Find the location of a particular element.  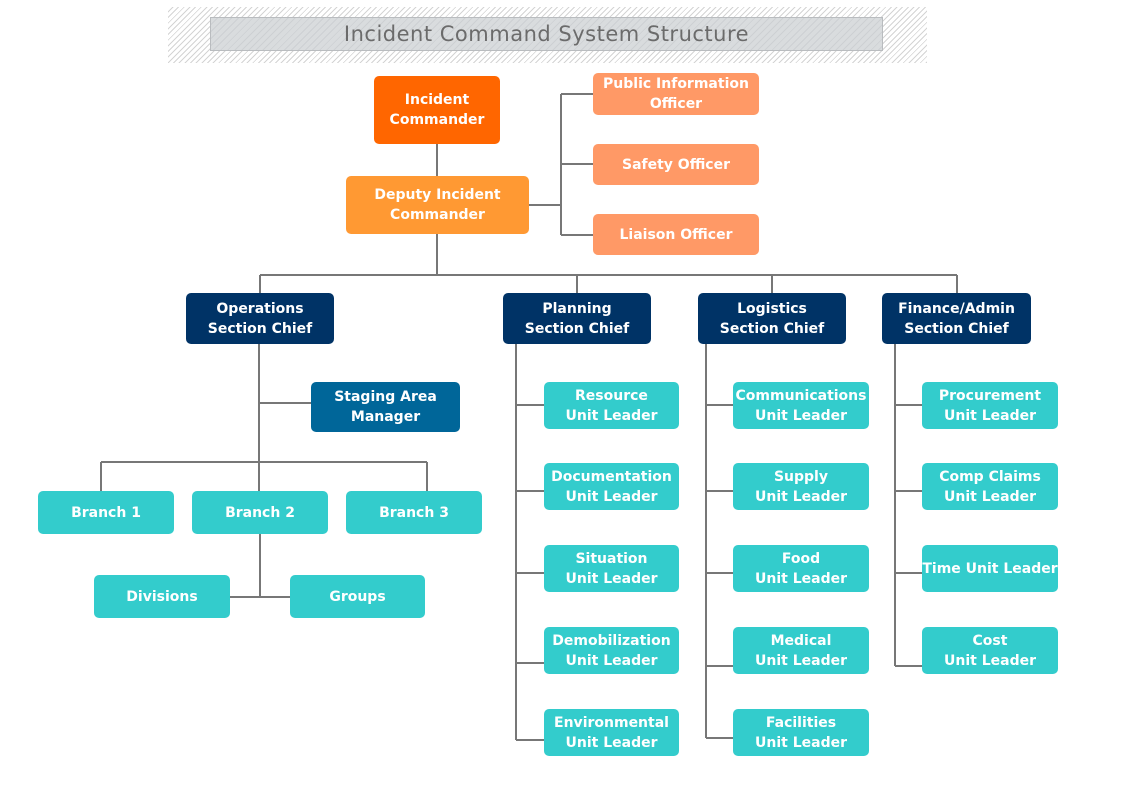

resource-unit-leader-box: Resource Unit Leader is located at coordinates (611, 405).